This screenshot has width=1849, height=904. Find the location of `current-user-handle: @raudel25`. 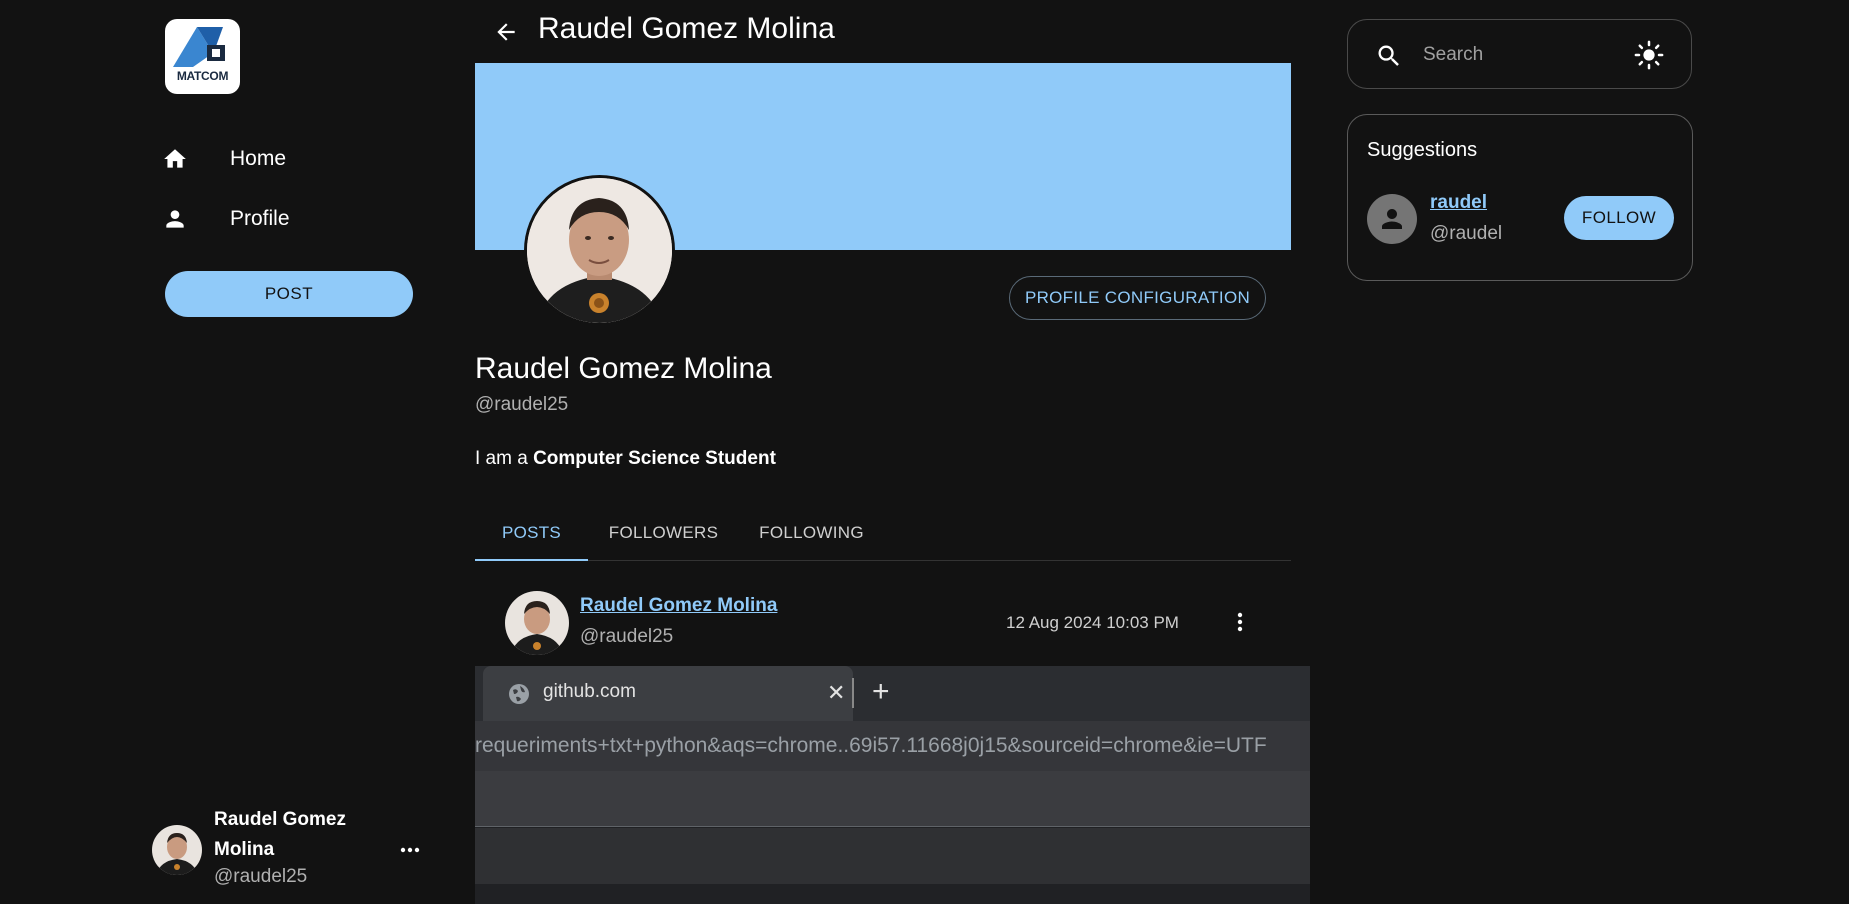

current-user-handle: @raudel25 is located at coordinates (261, 876).